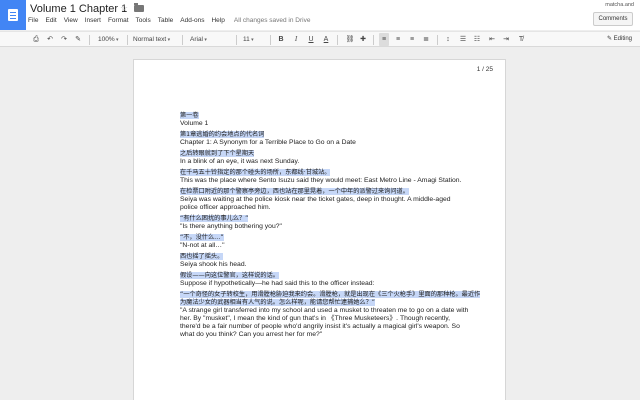  I want to click on zoom-select: 100%, so click(108, 39).